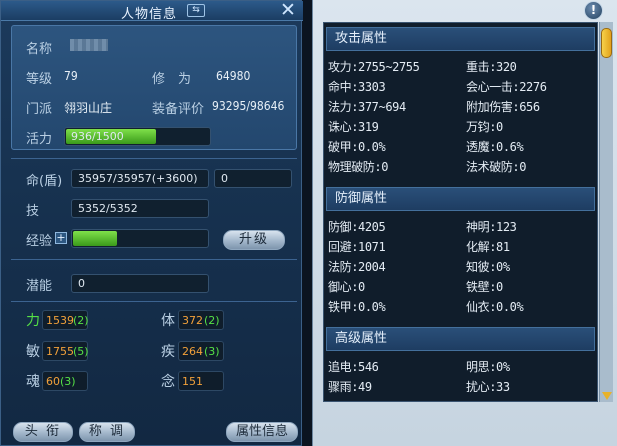 This screenshot has width=617, height=446. What do you see at coordinates (88, 108) in the screenshot?
I see `faction-value: 翎羽山庄` at bounding box center [88, 108].